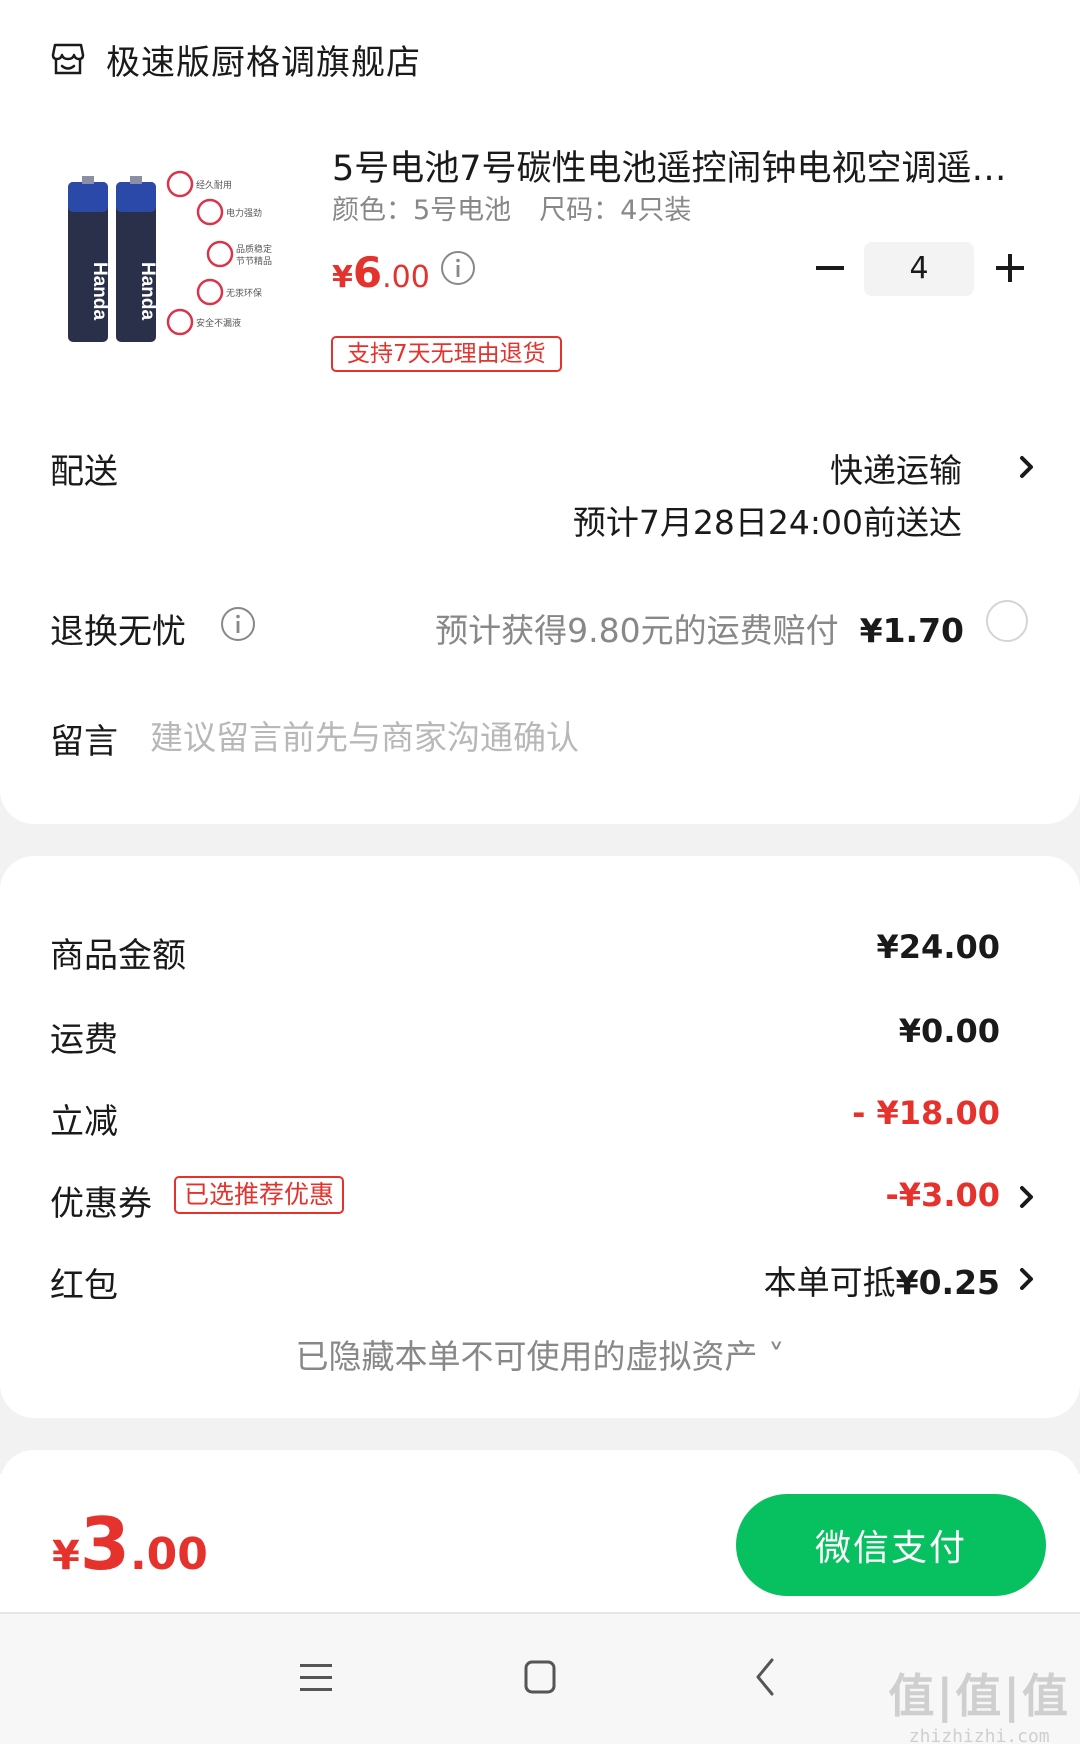  I want to click on feature-label: 安全不漏液, so click(218, 323).